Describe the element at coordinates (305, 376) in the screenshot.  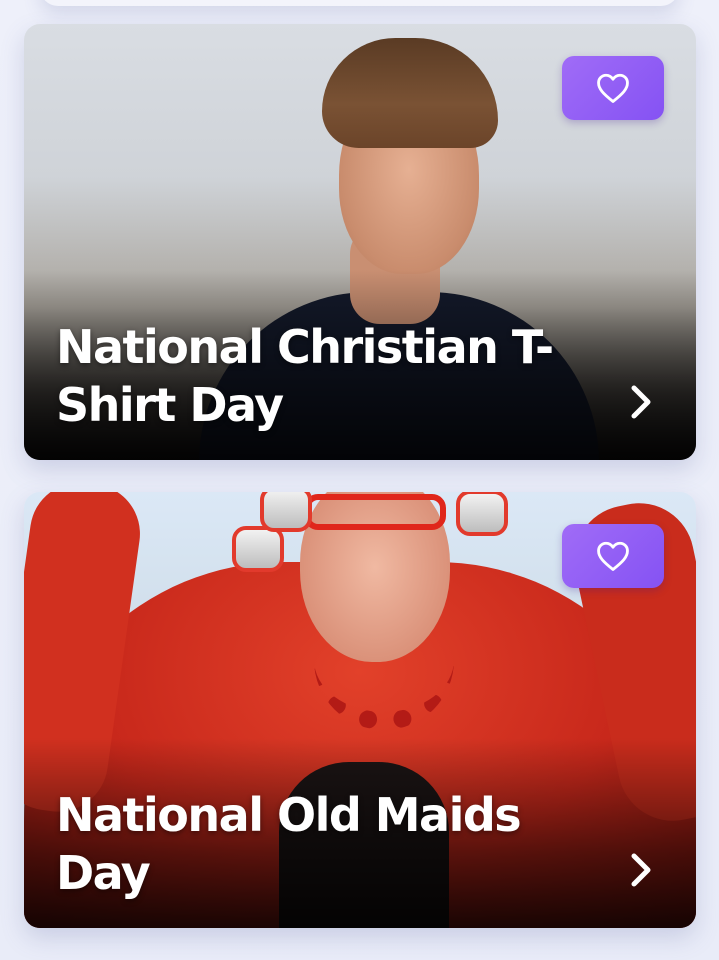
I see `card-title: National Christian T-Shirt Day` at that location.